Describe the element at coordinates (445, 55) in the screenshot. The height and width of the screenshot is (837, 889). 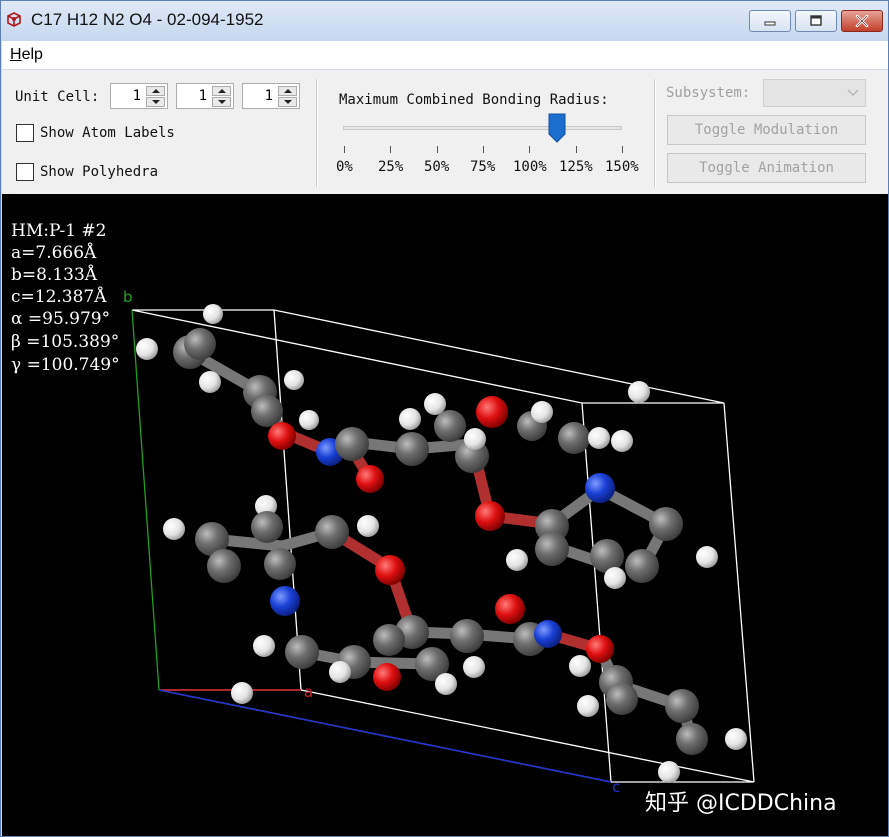
I see `menu-bar: Help` at that location.